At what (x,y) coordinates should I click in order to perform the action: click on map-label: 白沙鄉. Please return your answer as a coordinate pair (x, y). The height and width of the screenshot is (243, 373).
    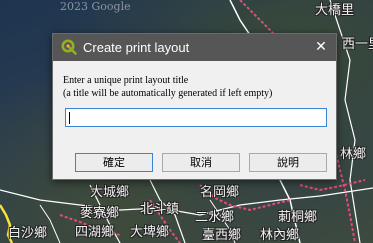
    Looking at the image, I should click on (28, 233).